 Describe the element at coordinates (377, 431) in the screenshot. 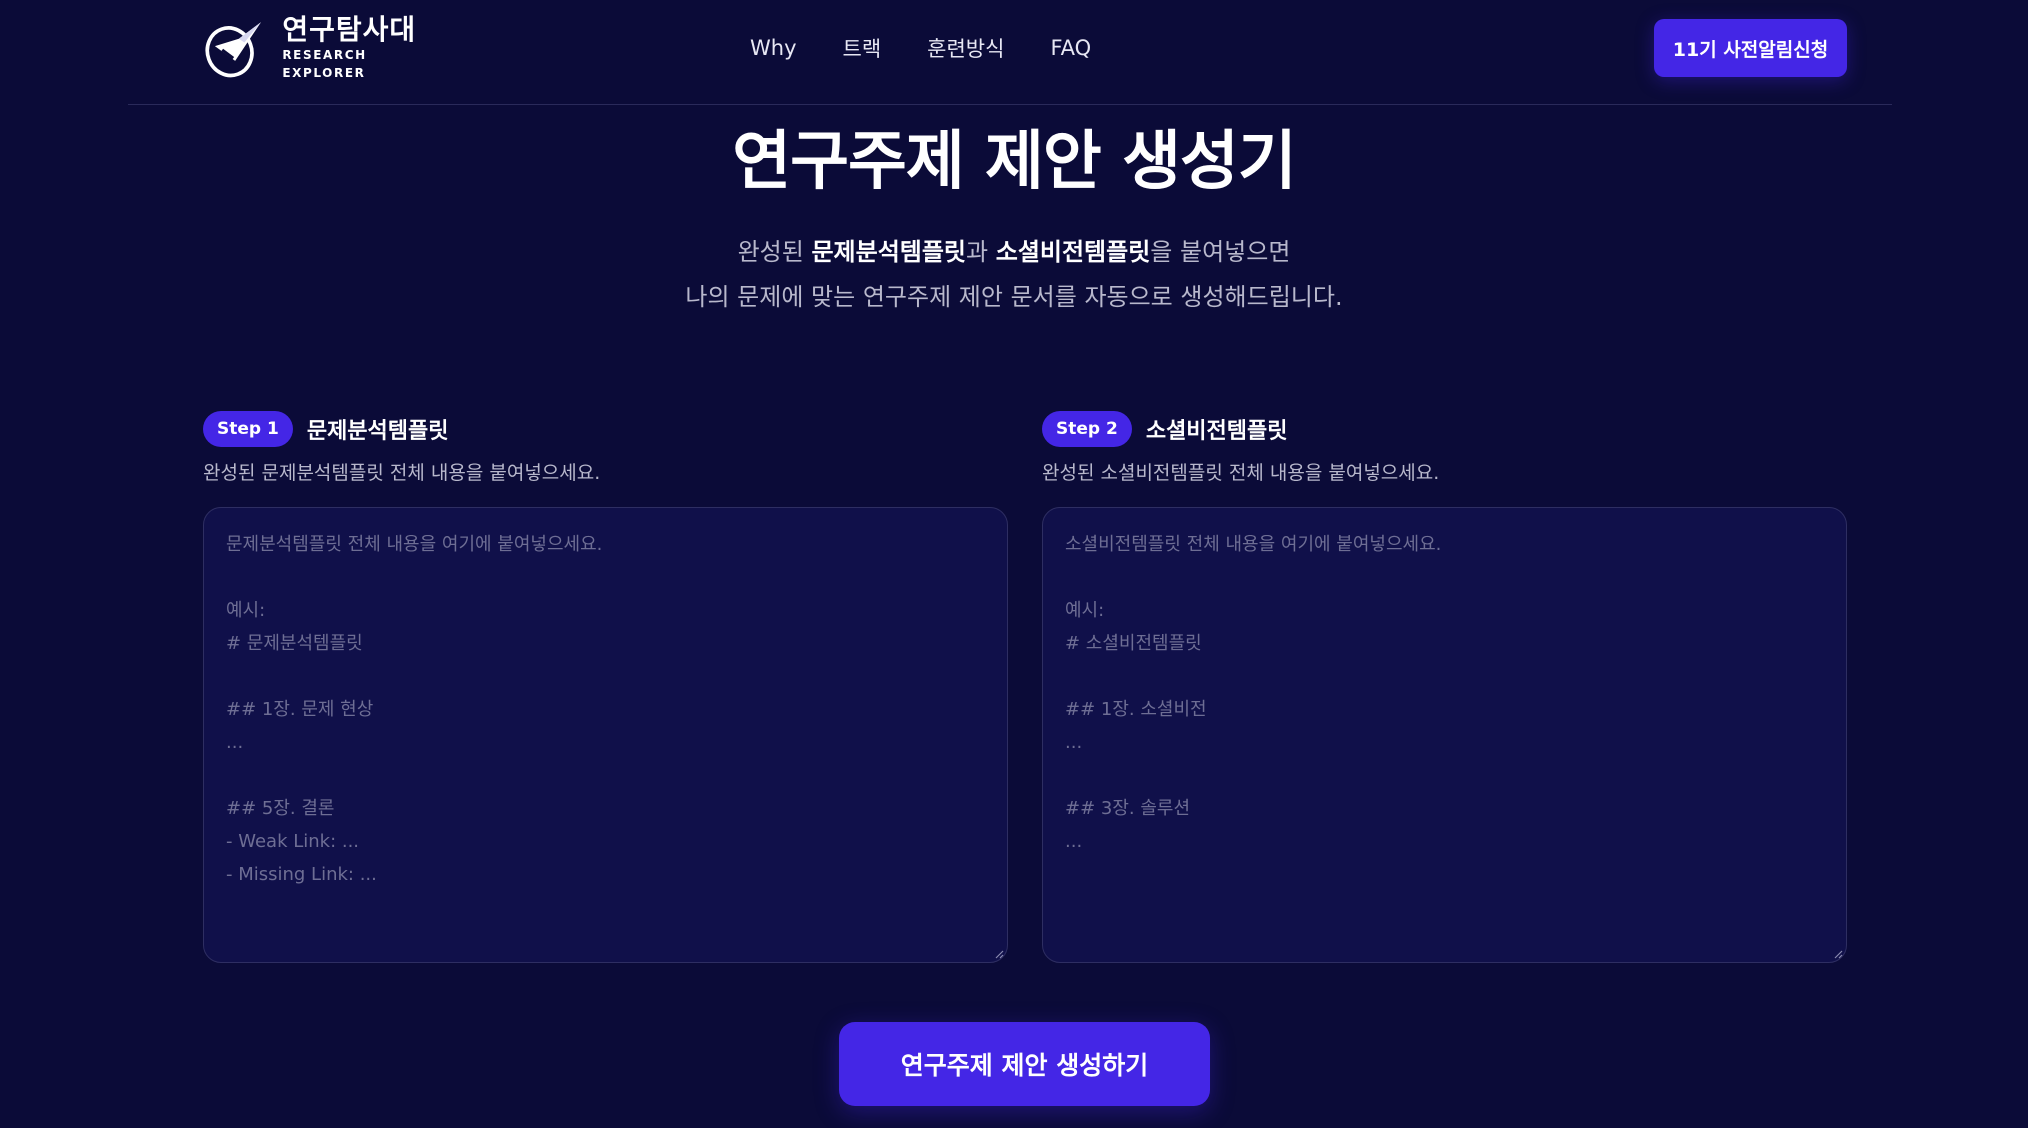

I see `step1-title: 문제분석템플릿` at that location.